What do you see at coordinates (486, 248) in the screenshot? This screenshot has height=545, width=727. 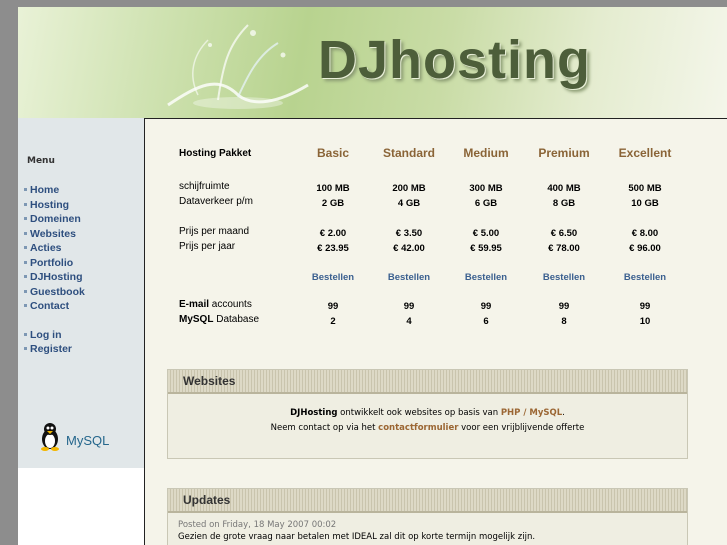 I see `value-cell: € 59.95` at bounding box center [486, 248].